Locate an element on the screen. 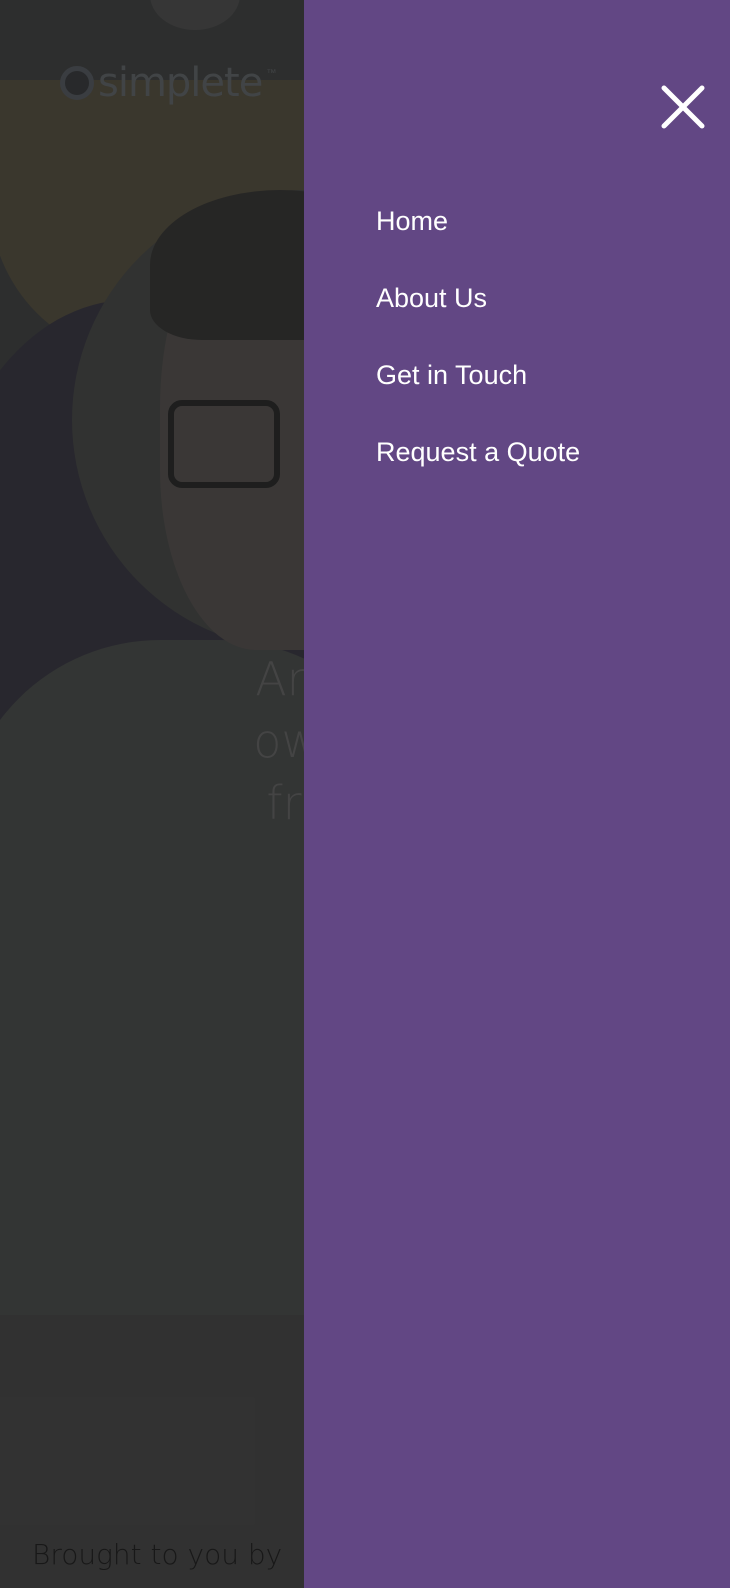  nav-item-request-a-quote: Request a Quote is located at coordinates (478, 469).